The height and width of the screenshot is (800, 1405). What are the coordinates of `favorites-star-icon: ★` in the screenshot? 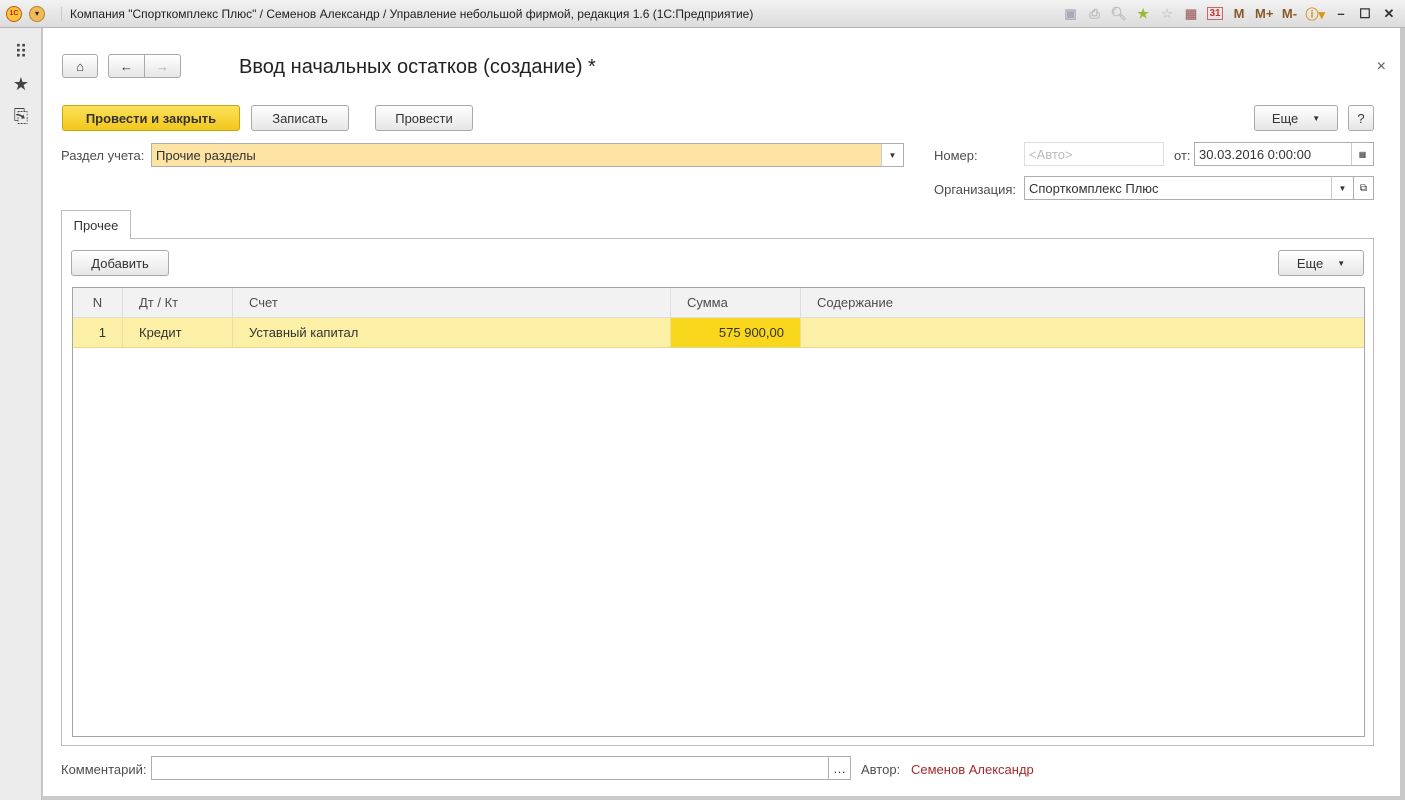 It's located at (21, 84).